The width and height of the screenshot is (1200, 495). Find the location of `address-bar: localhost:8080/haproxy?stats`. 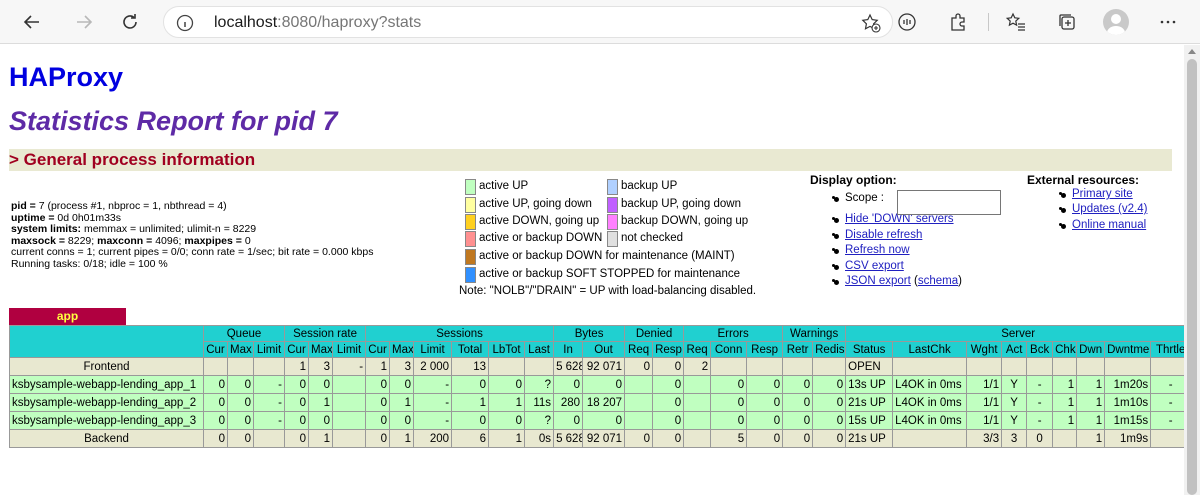

address-bar: localhost:8080/haproxy?stats is located at coordinates (528, 22).